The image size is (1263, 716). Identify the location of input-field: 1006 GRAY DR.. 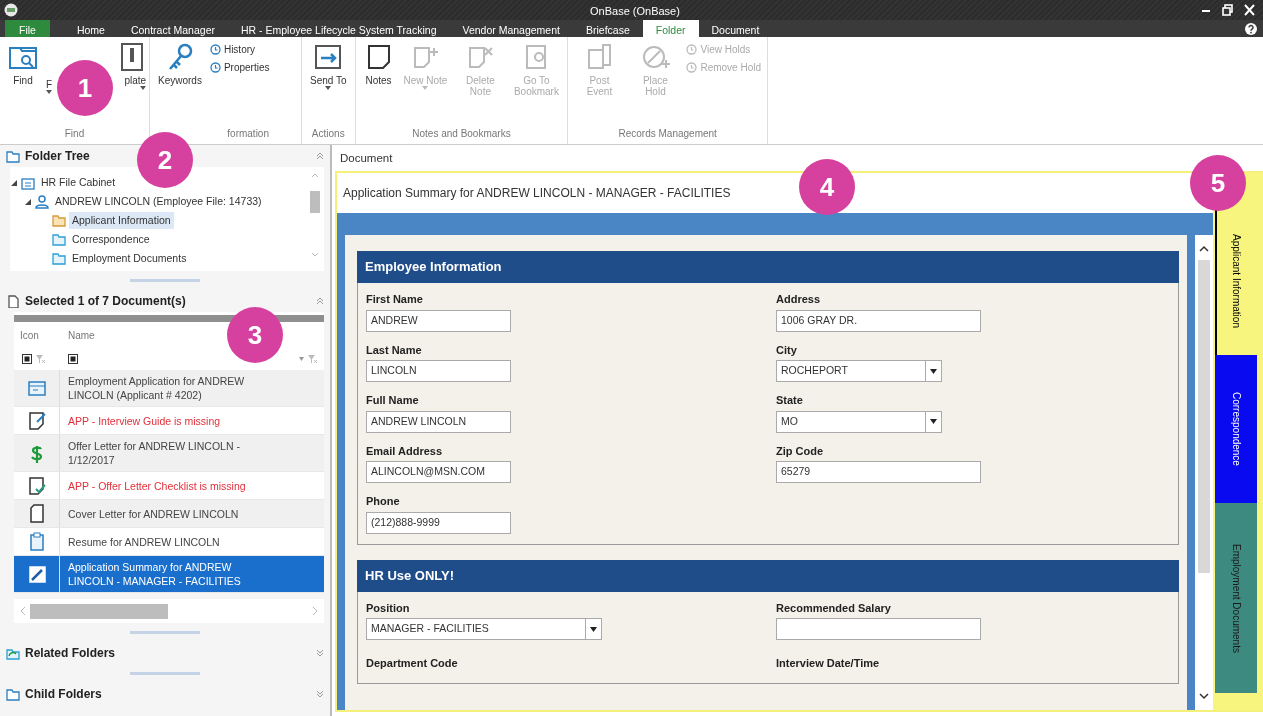
(878, 320).